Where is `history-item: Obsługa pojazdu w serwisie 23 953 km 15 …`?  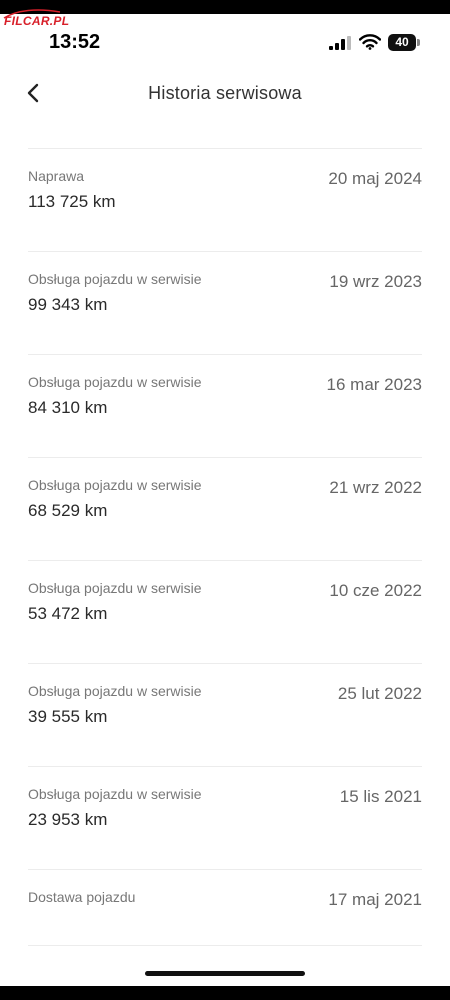 history-item: Obsługa pojazdu w serwisie 23 953 km 15 … is located at coordinates (225, 817).